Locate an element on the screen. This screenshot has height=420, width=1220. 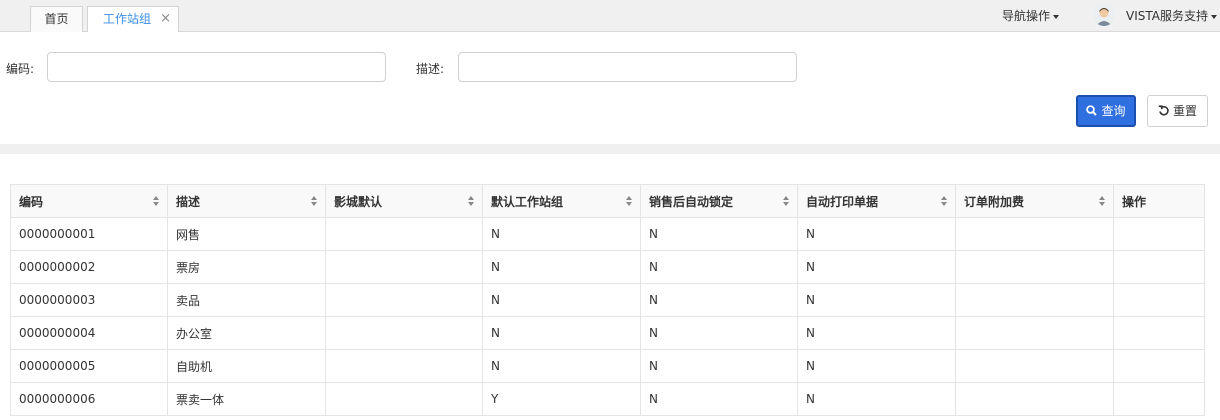
code-input is located at coordinates (216, 67).